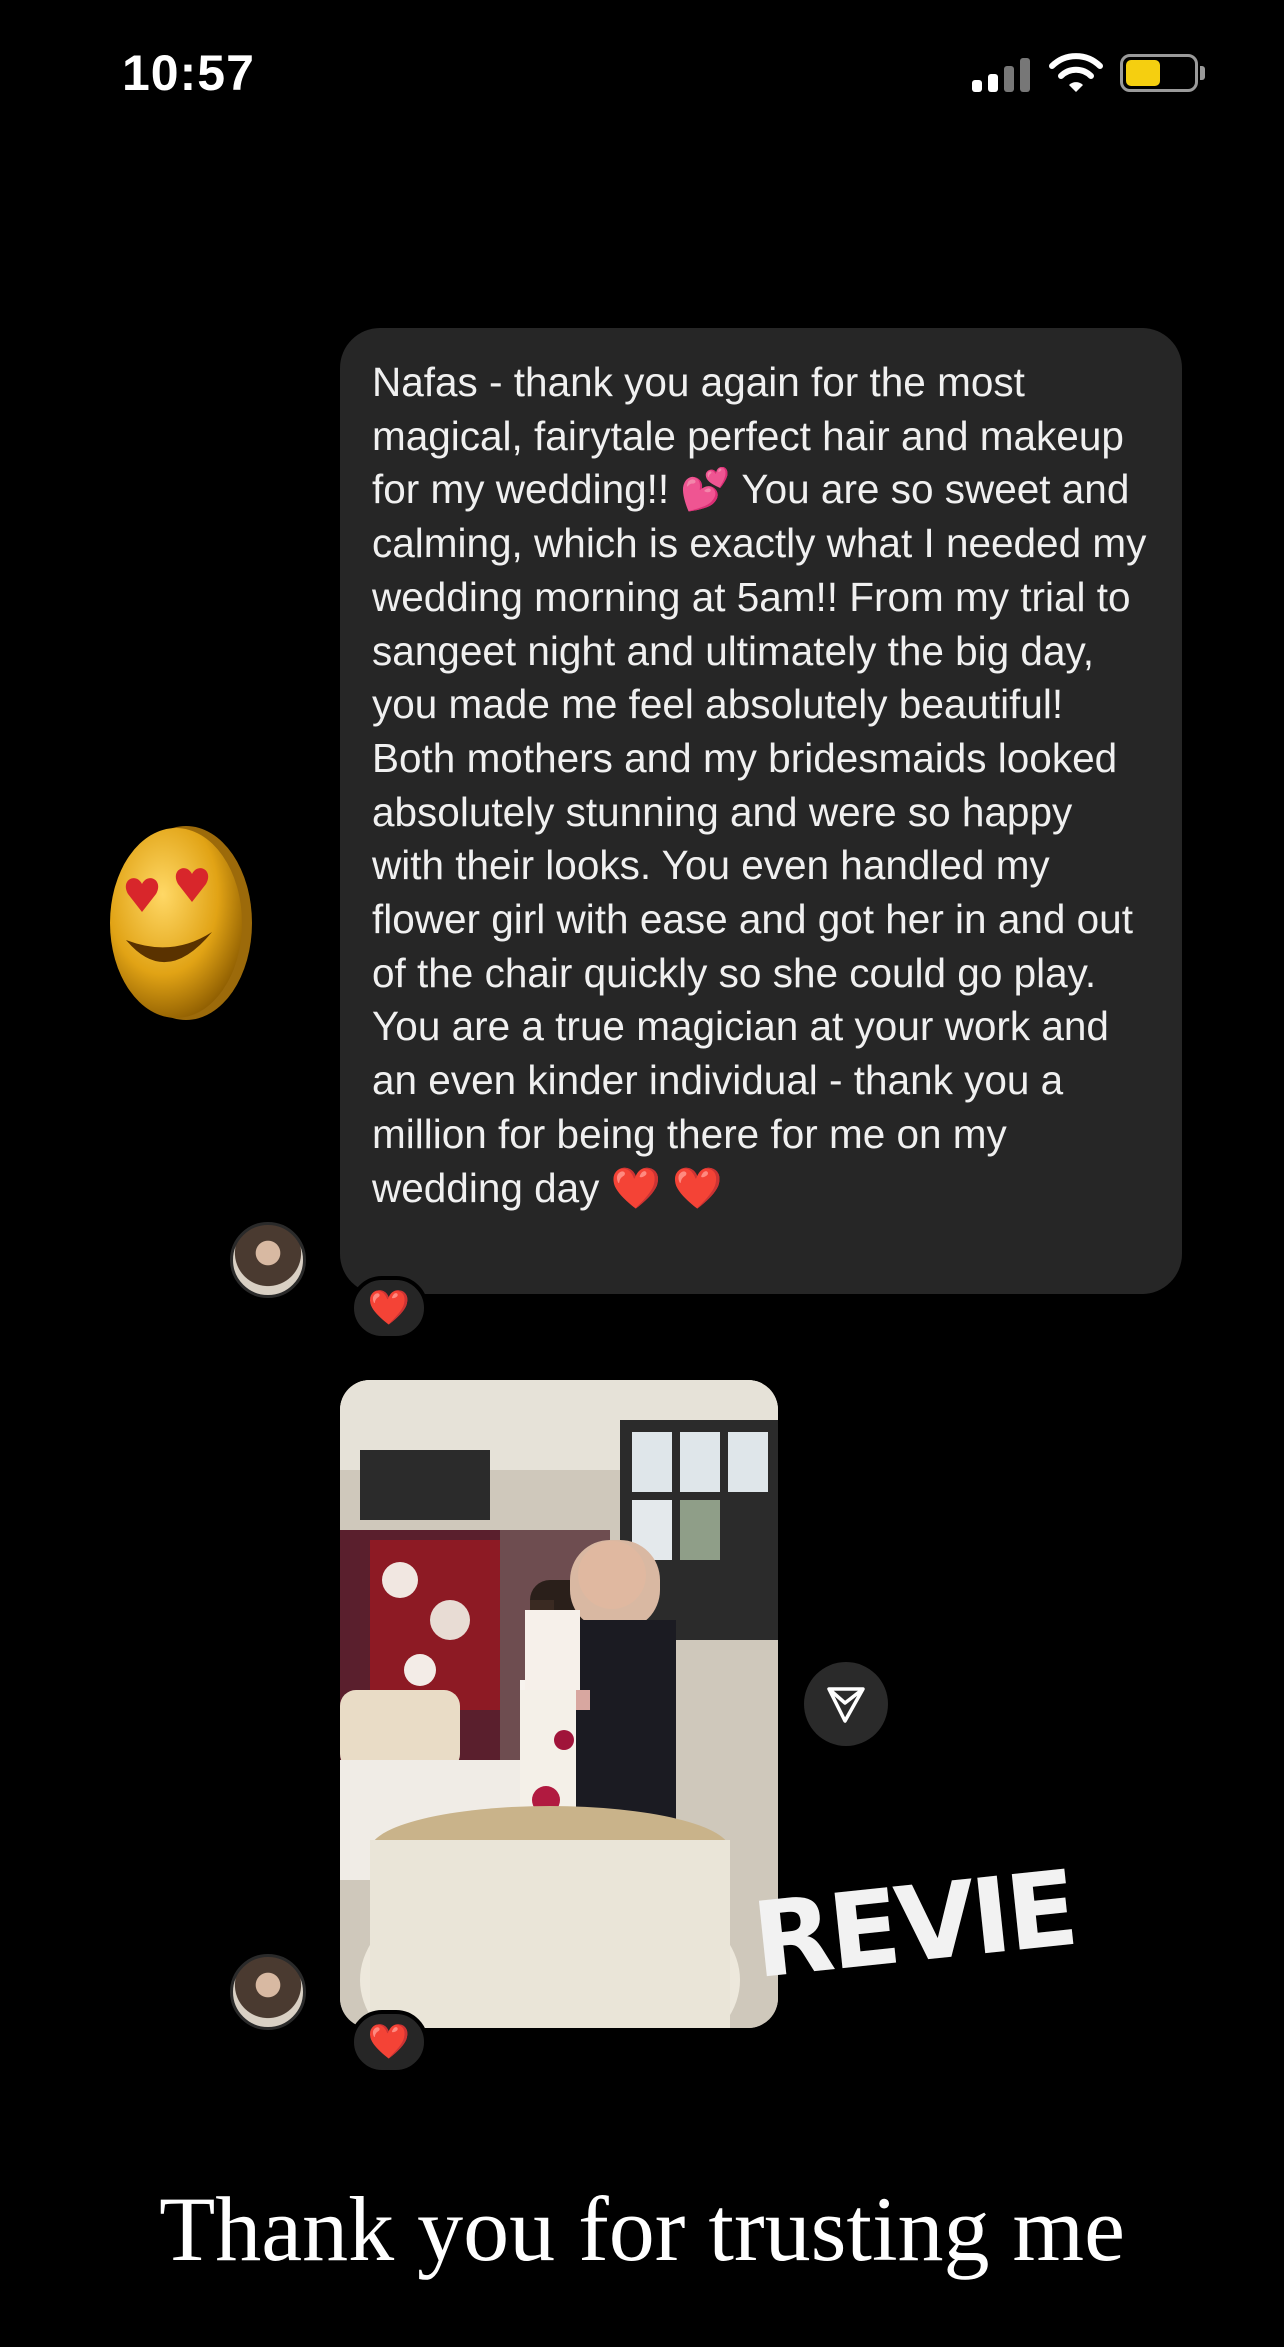 The width and height of the screenshot is (1284, 2347). I want to click on battery-icon, so click(1159, 73).